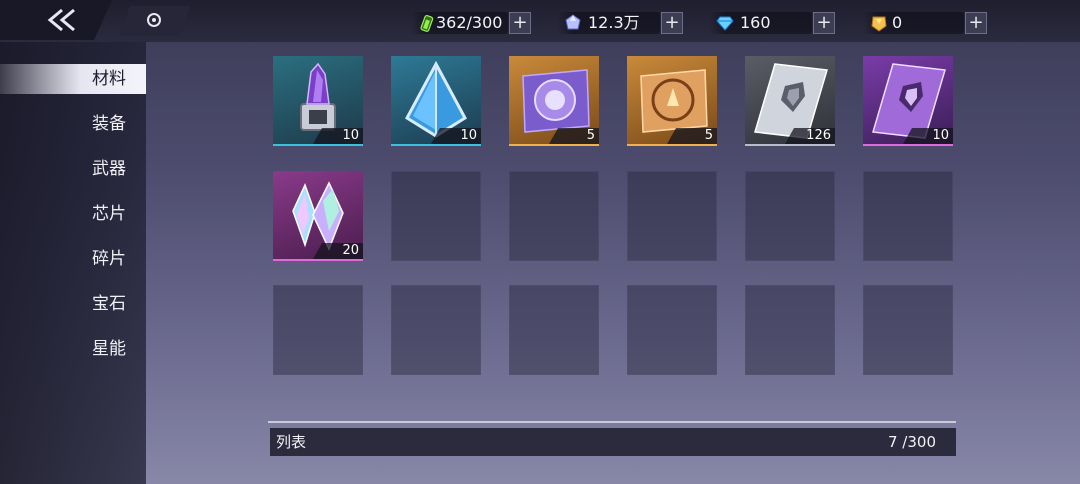 The height and width of the screenshot is (484, 1080). I want to click on tab-fragments: 碎片, so click(73, 259).